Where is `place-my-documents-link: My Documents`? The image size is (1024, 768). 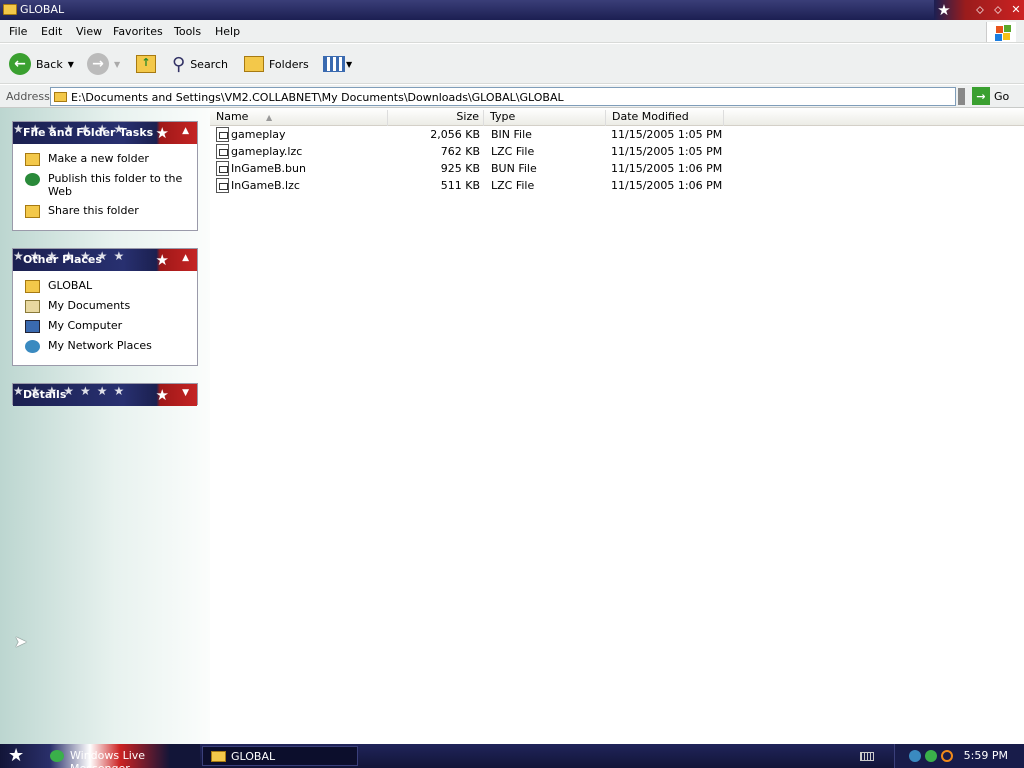
place-my-documents-link: My Documents is located at coordinates (105, 306).